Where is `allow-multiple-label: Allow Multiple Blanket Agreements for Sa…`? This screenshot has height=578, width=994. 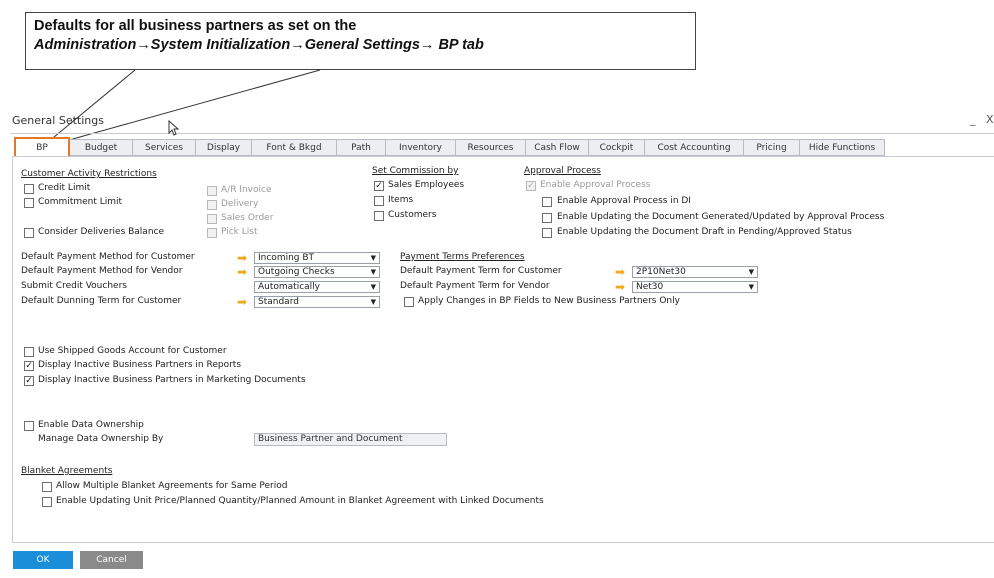
allow-multiple-label: Allow Multiple Blanket Agreements for Sa… is located at coordinates (172, 486).